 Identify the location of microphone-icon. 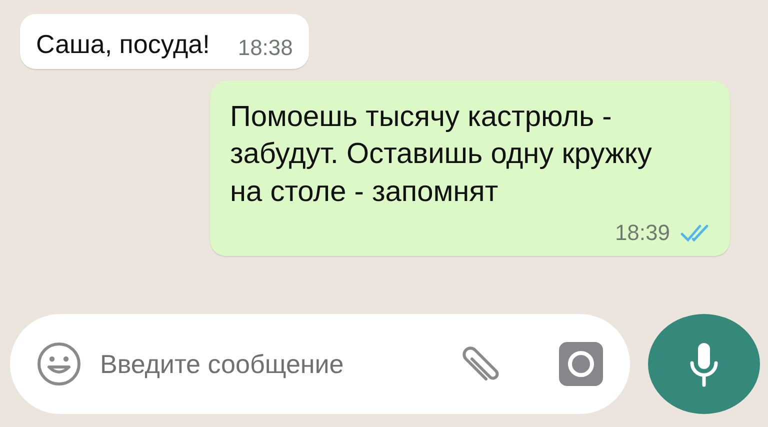
(704, 364).